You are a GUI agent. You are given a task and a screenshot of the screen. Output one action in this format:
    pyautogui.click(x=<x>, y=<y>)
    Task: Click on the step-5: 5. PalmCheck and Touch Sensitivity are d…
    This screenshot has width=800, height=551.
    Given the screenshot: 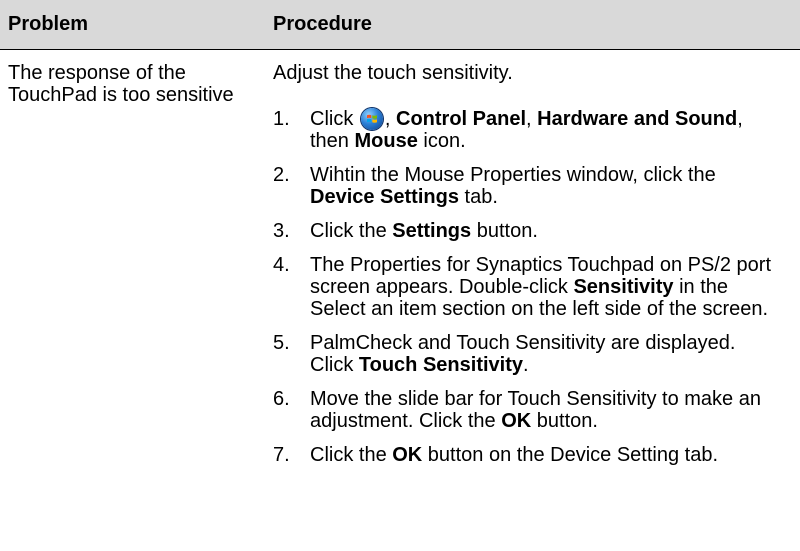 What is the action you would take?
    pyautogui.click(x=523, y=354)
    